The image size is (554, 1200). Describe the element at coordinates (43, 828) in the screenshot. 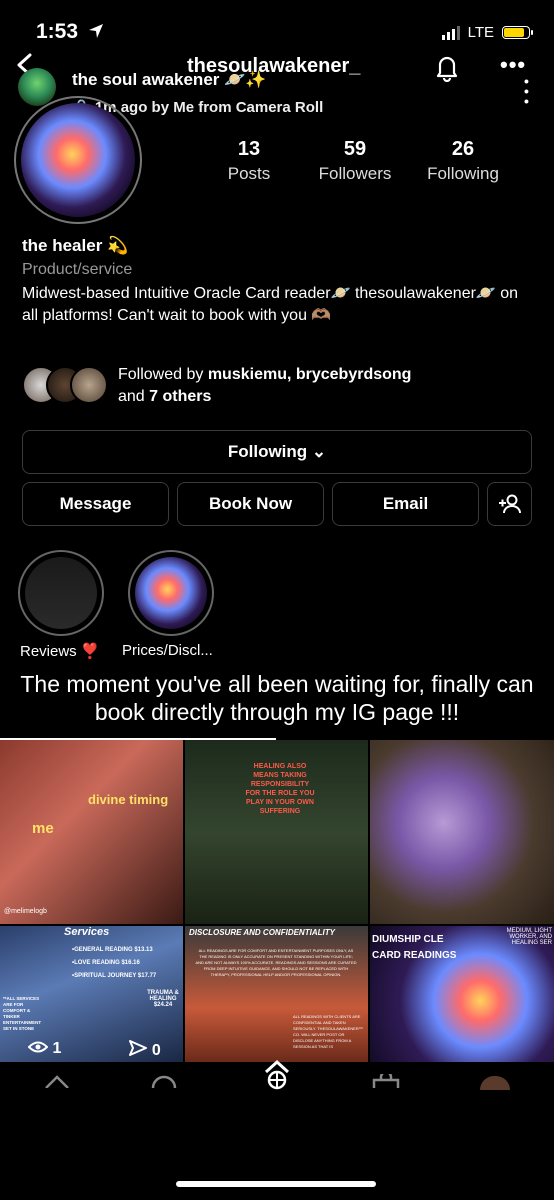

I see `post-1-text-me: me` at that location.